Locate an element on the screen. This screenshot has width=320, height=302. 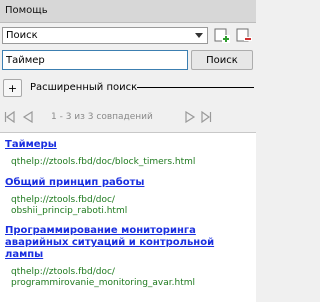
first-page-button is located at coordinates (10, 117).